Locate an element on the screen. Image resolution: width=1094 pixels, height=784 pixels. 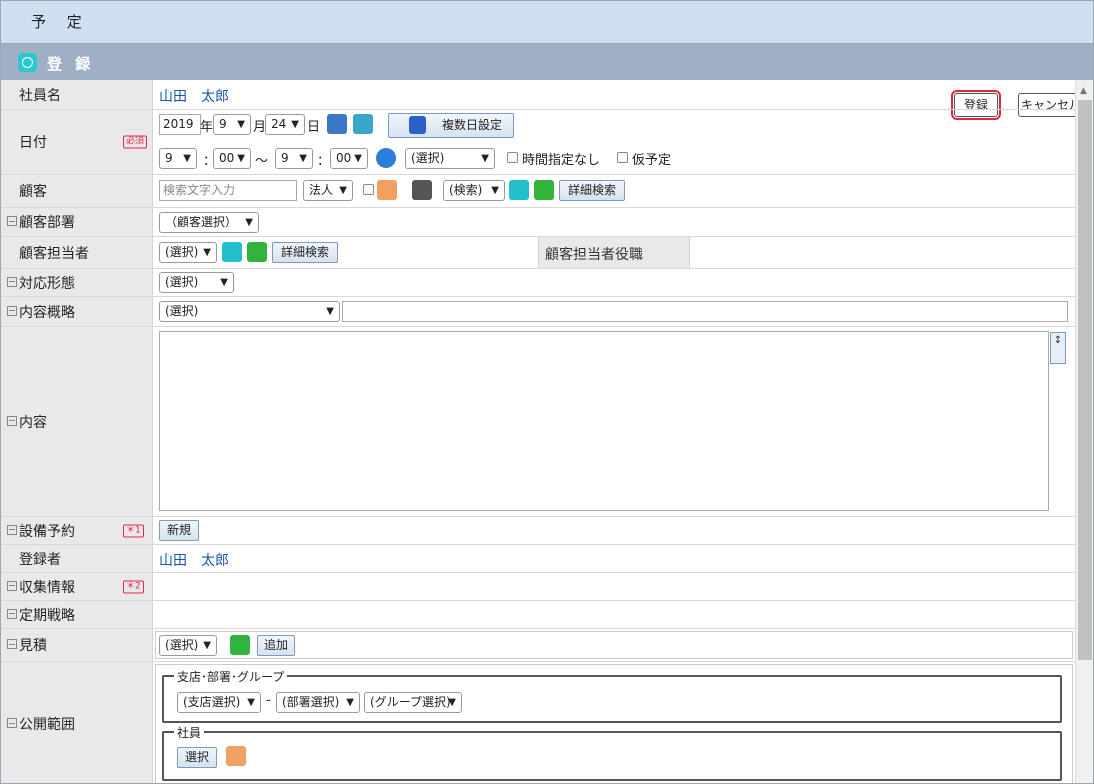
row-customer-rep: 顧客担当者 (選択) 詳細検索 顧客担当者役職 is located at coordinates (538, 253).